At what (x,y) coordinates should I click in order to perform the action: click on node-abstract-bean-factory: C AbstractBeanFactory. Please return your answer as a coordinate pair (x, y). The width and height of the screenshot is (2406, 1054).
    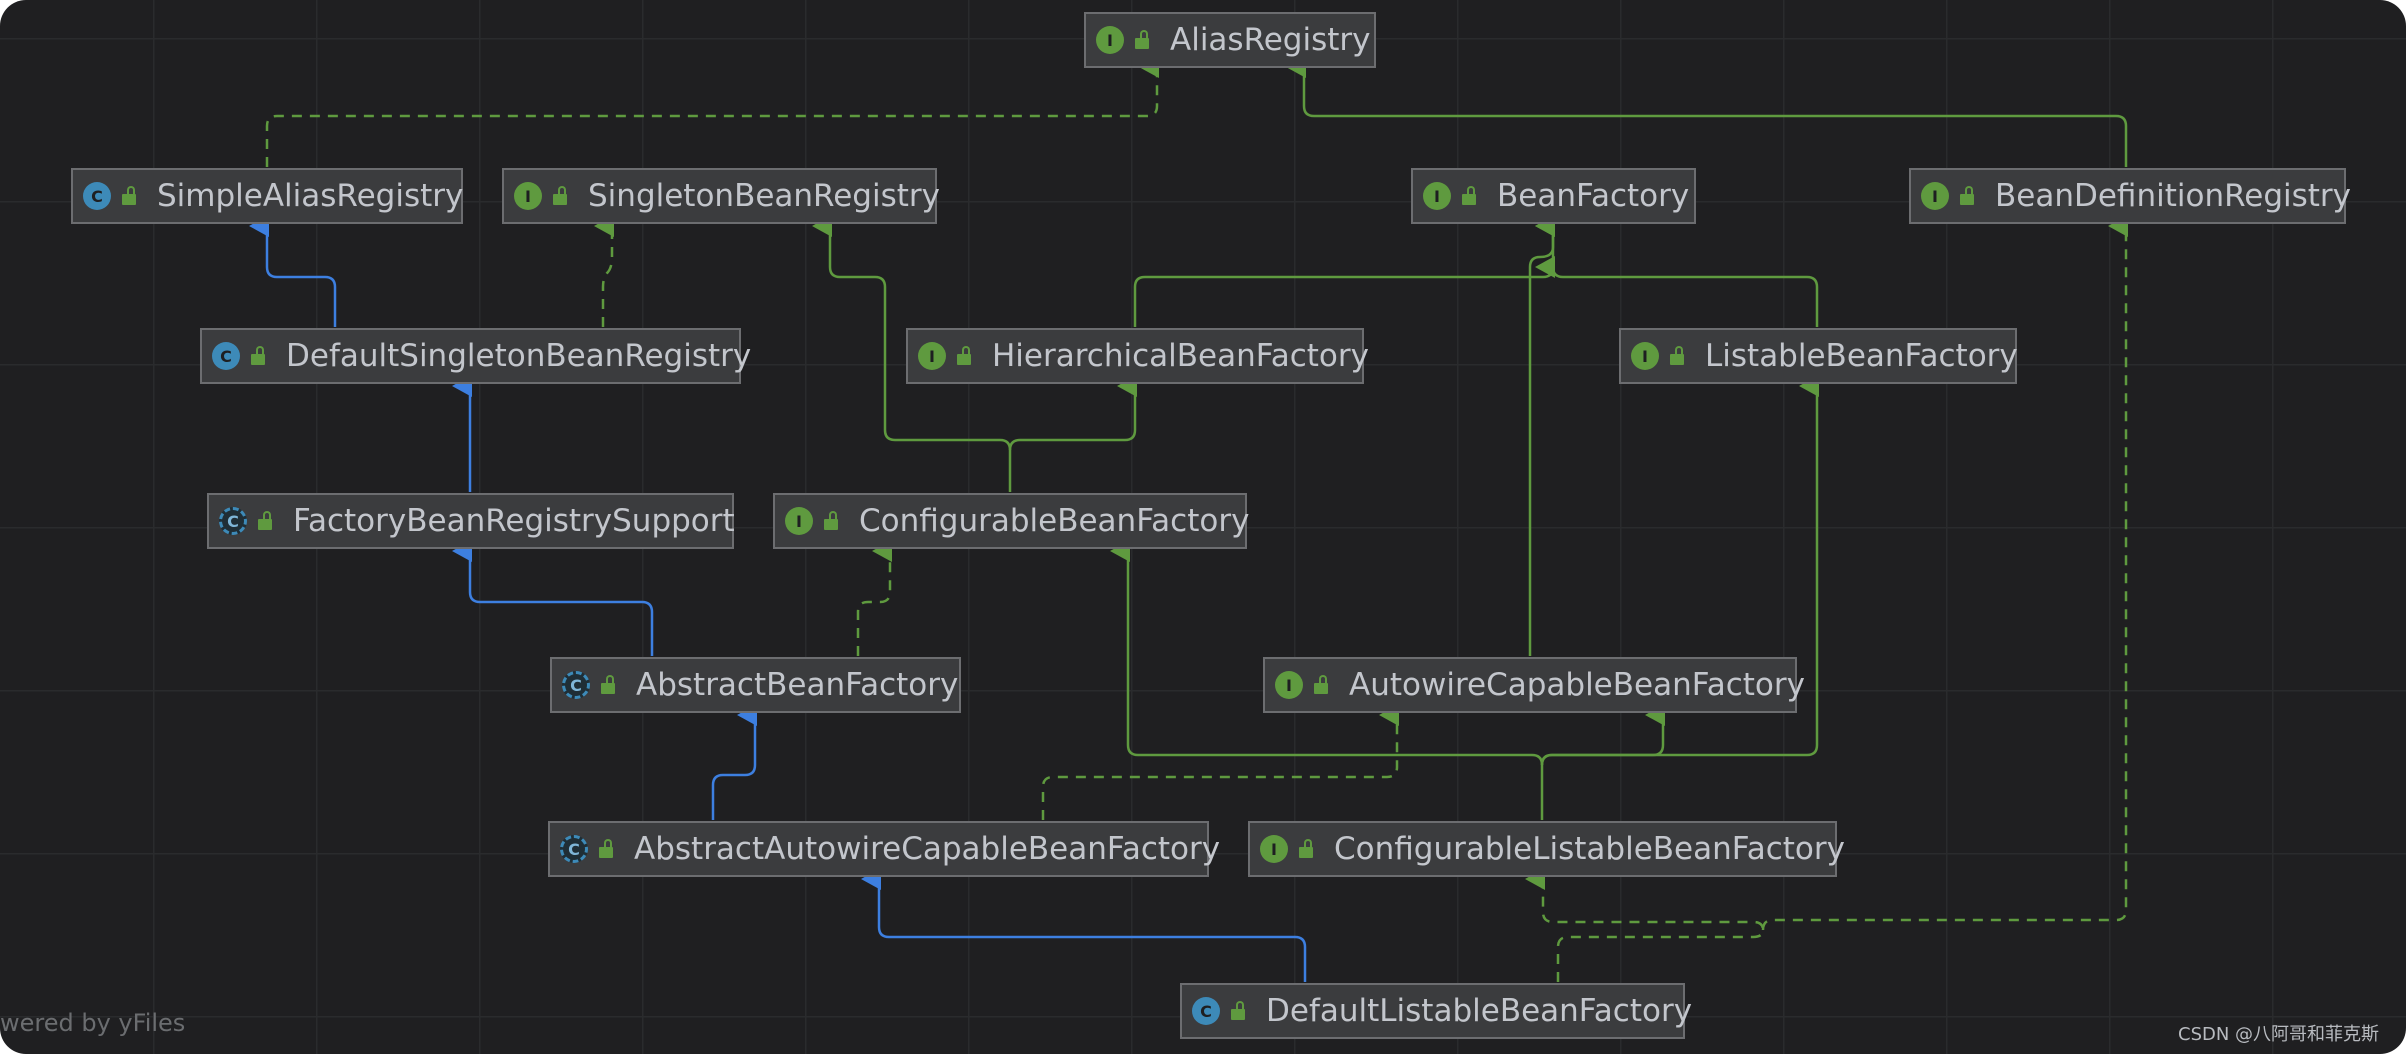
    Looking at the image, I should click on (755, 685).